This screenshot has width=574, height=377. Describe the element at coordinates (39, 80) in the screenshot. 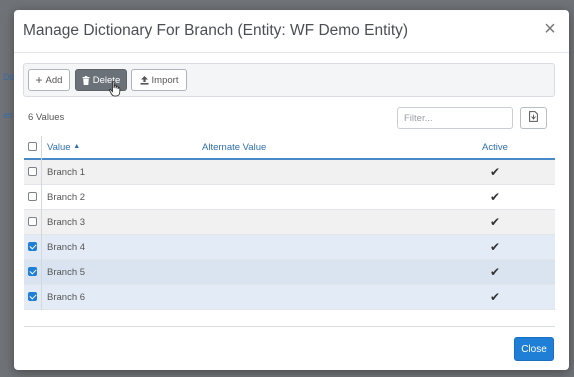

I see `plus-icon: +` at that location.